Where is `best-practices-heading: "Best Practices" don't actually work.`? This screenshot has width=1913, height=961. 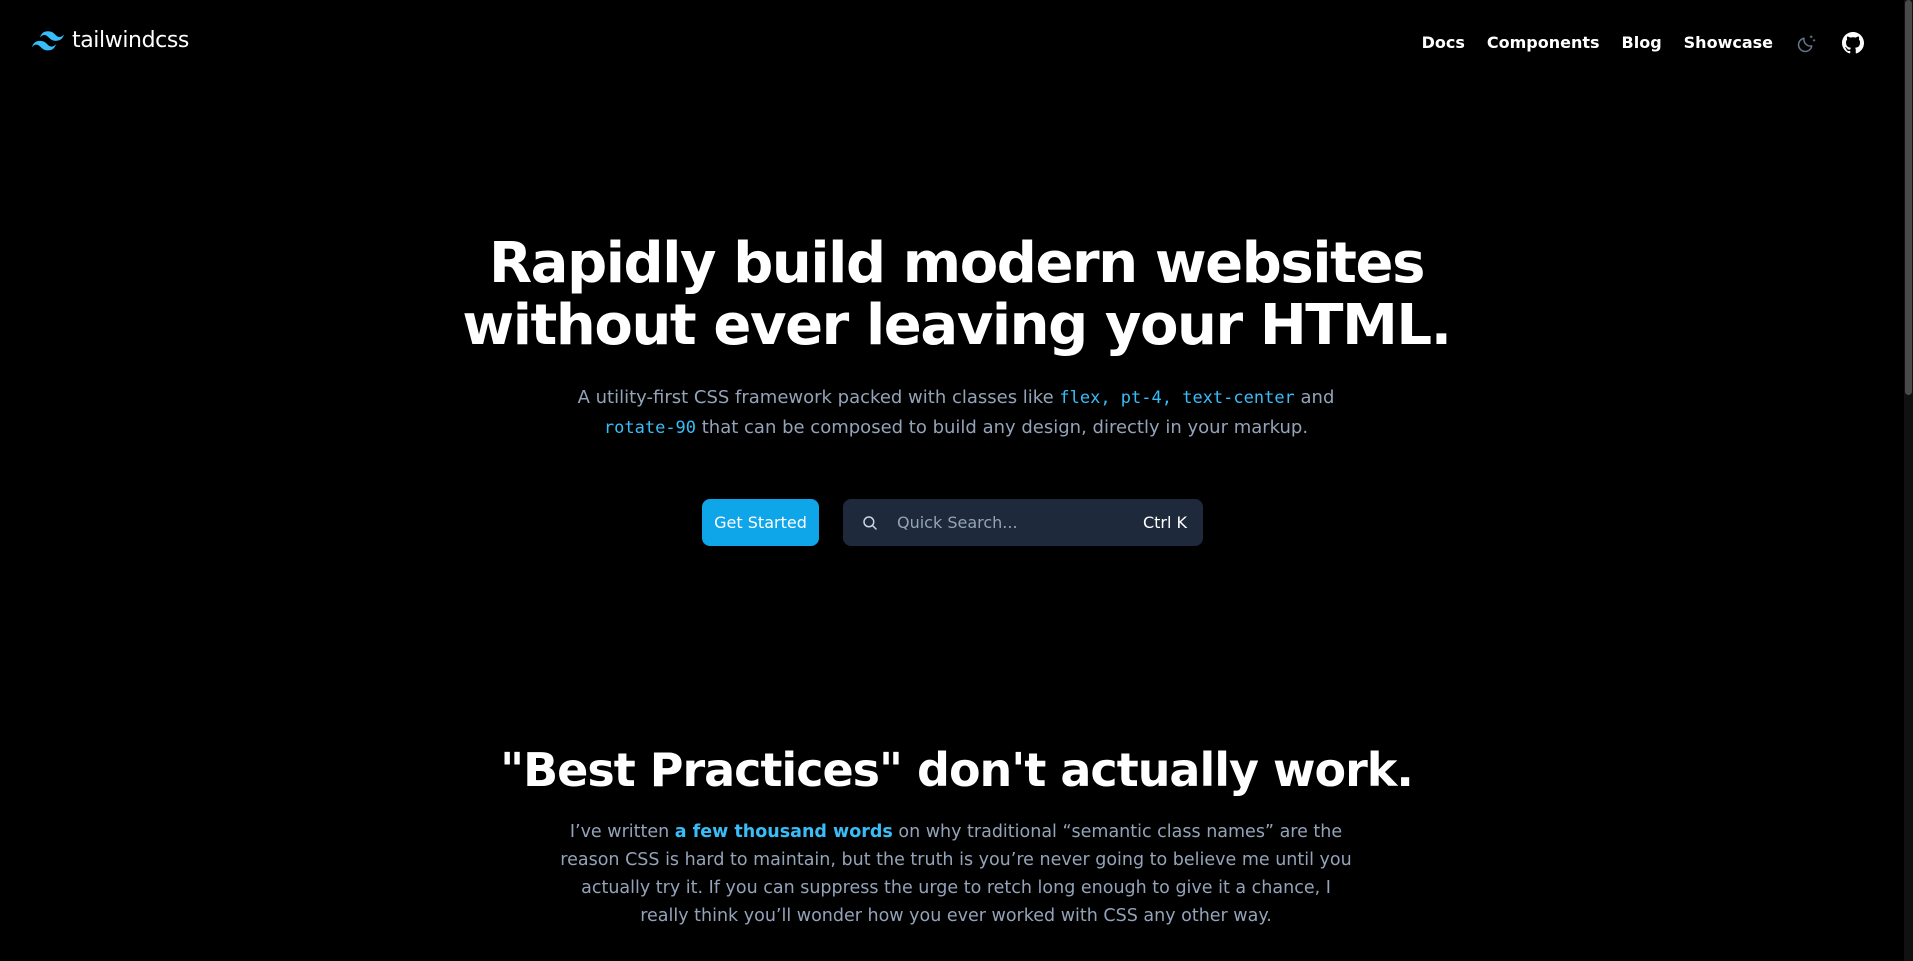 best-practices-heading: "Best Practices" don't actually work. is located at coordinates (957, 770).